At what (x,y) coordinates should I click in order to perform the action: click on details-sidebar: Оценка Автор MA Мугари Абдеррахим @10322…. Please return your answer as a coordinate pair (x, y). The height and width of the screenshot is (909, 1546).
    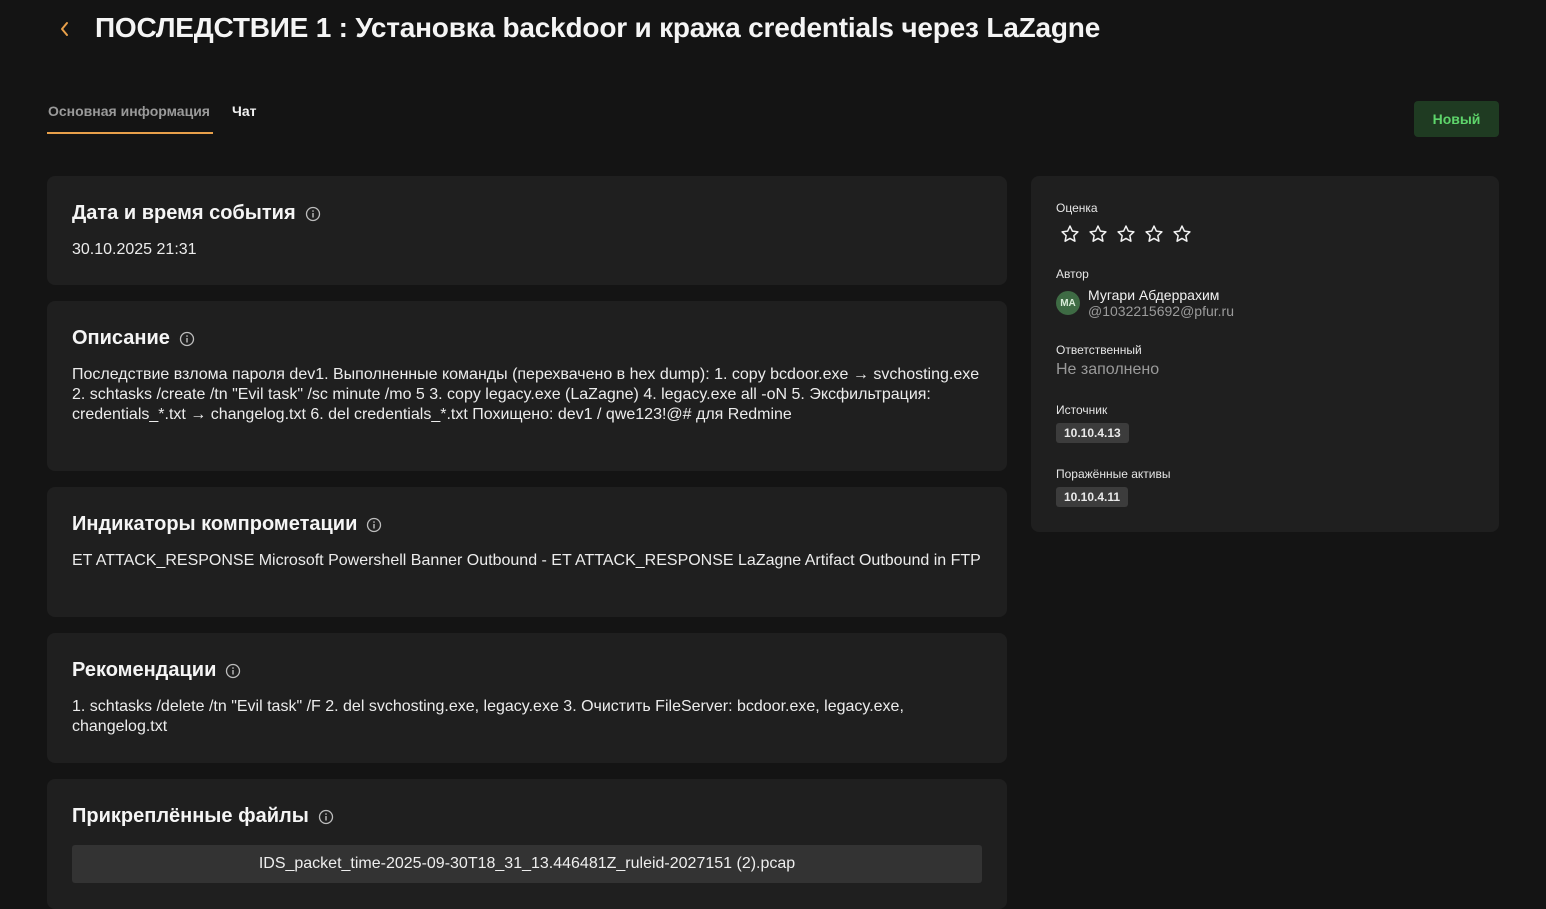
    Looking at the image, I should click on (1265, 354).